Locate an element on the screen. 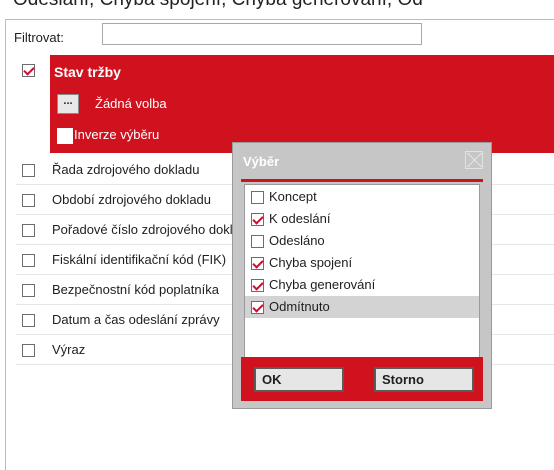 This screenshot has height=470, width=554. inverse-selection-label: Inverze výběru is located at coordinates (117, 134).